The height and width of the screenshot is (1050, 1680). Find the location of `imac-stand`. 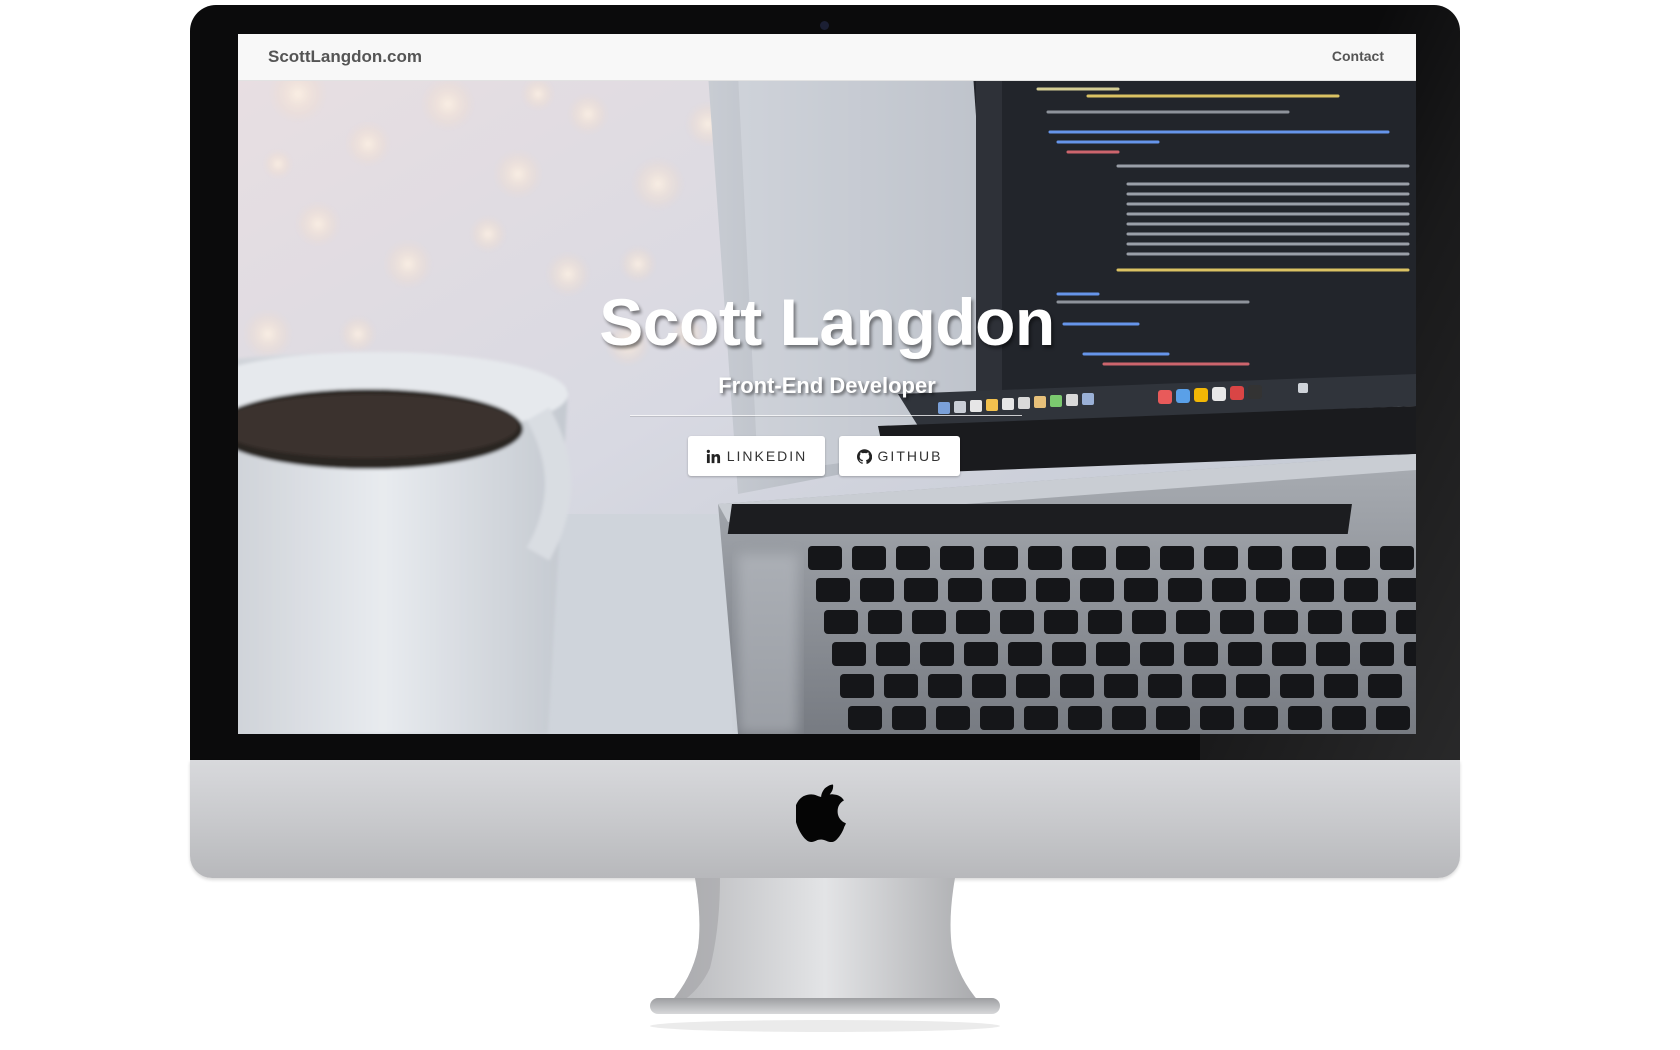

imac-stand is located at coordinates (825, 955).